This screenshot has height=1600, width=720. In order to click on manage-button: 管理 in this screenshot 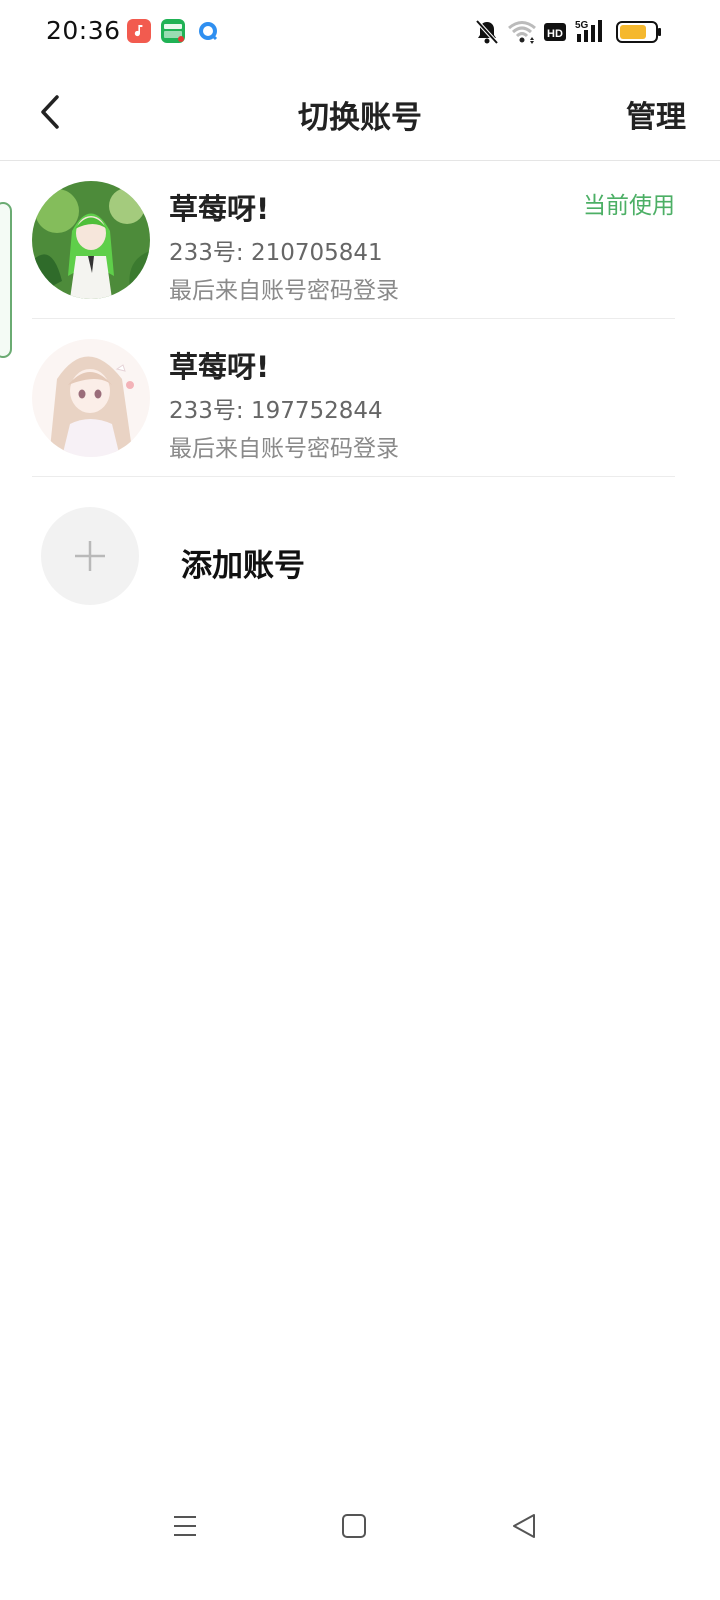, I will do `click(656, 114)`.